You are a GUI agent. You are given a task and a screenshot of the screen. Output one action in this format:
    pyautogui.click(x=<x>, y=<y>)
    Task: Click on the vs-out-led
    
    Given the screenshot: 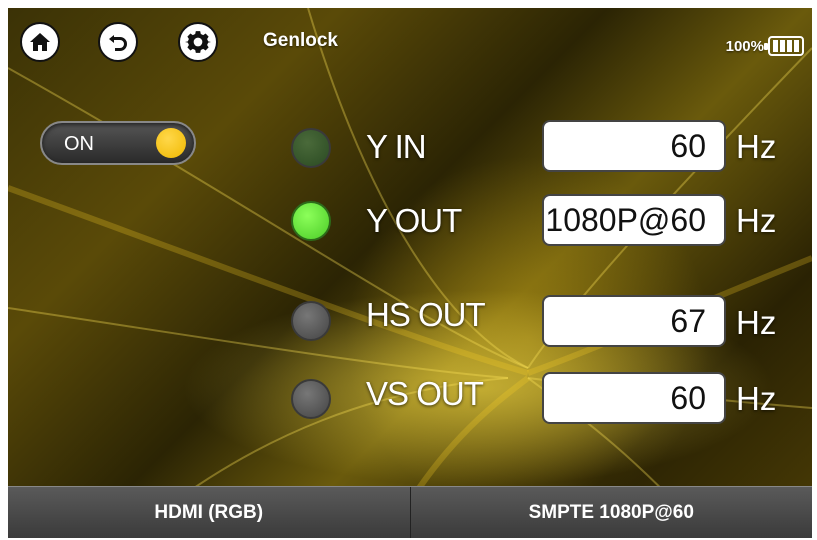 What is the action you would take?
    pyautogui.click(x=311, y=399)
    